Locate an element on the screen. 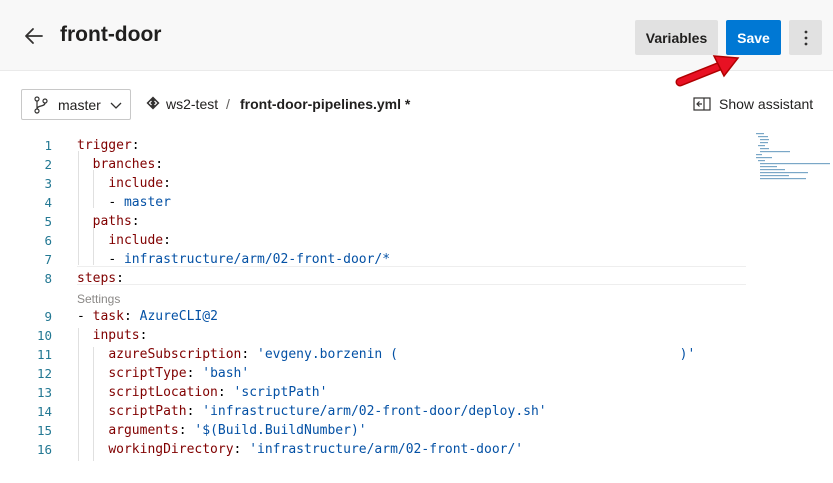 The width and height of the screenshot is (833, 483). line-number: 15 is located at coordinates (44, 430).